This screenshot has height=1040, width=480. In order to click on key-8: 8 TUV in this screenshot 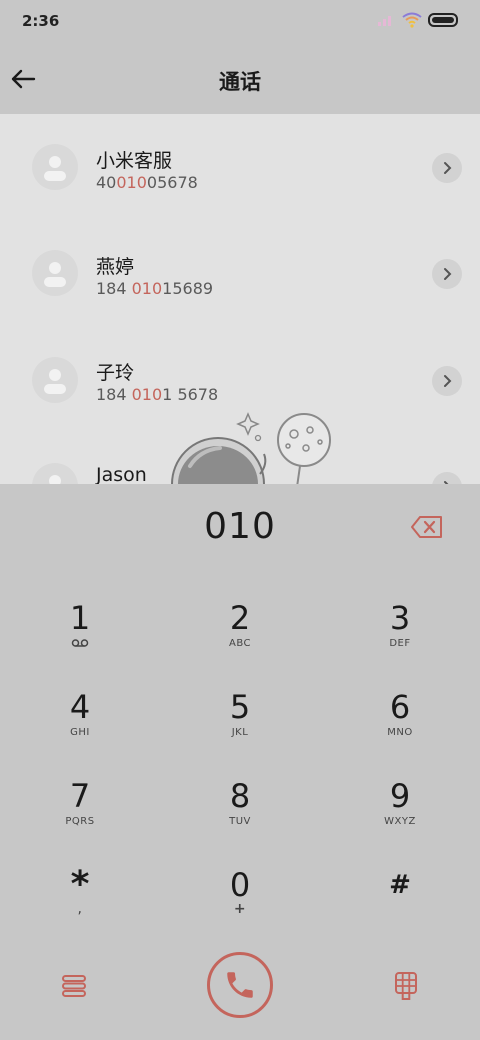, I will do `click(240, 806)`.